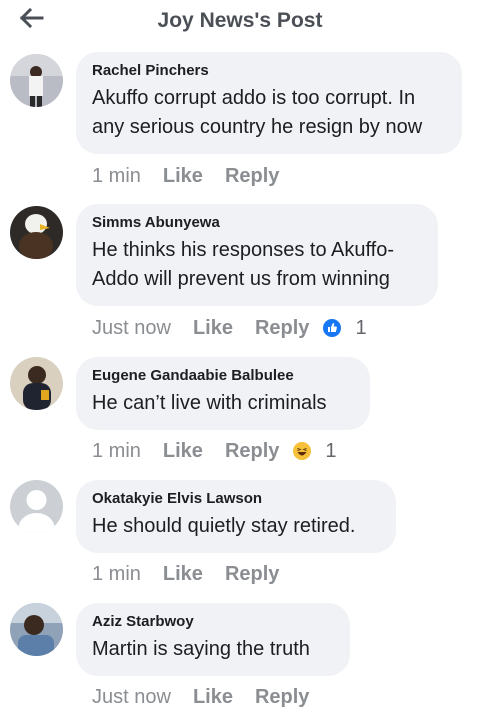 The image size is (480, 720). What do you see at coordinates (209, 403) in the screenshot?
I see `comment-text: He can’t live with criminals` at bounding box center [209, 403].